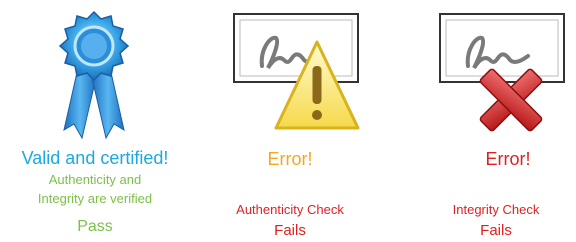 This screenshot has width=576, height=242. What do you see at coordinates (94, 75) in the screenshot?
I see `award-ribbon-icon` at bounding box center [94, 75].